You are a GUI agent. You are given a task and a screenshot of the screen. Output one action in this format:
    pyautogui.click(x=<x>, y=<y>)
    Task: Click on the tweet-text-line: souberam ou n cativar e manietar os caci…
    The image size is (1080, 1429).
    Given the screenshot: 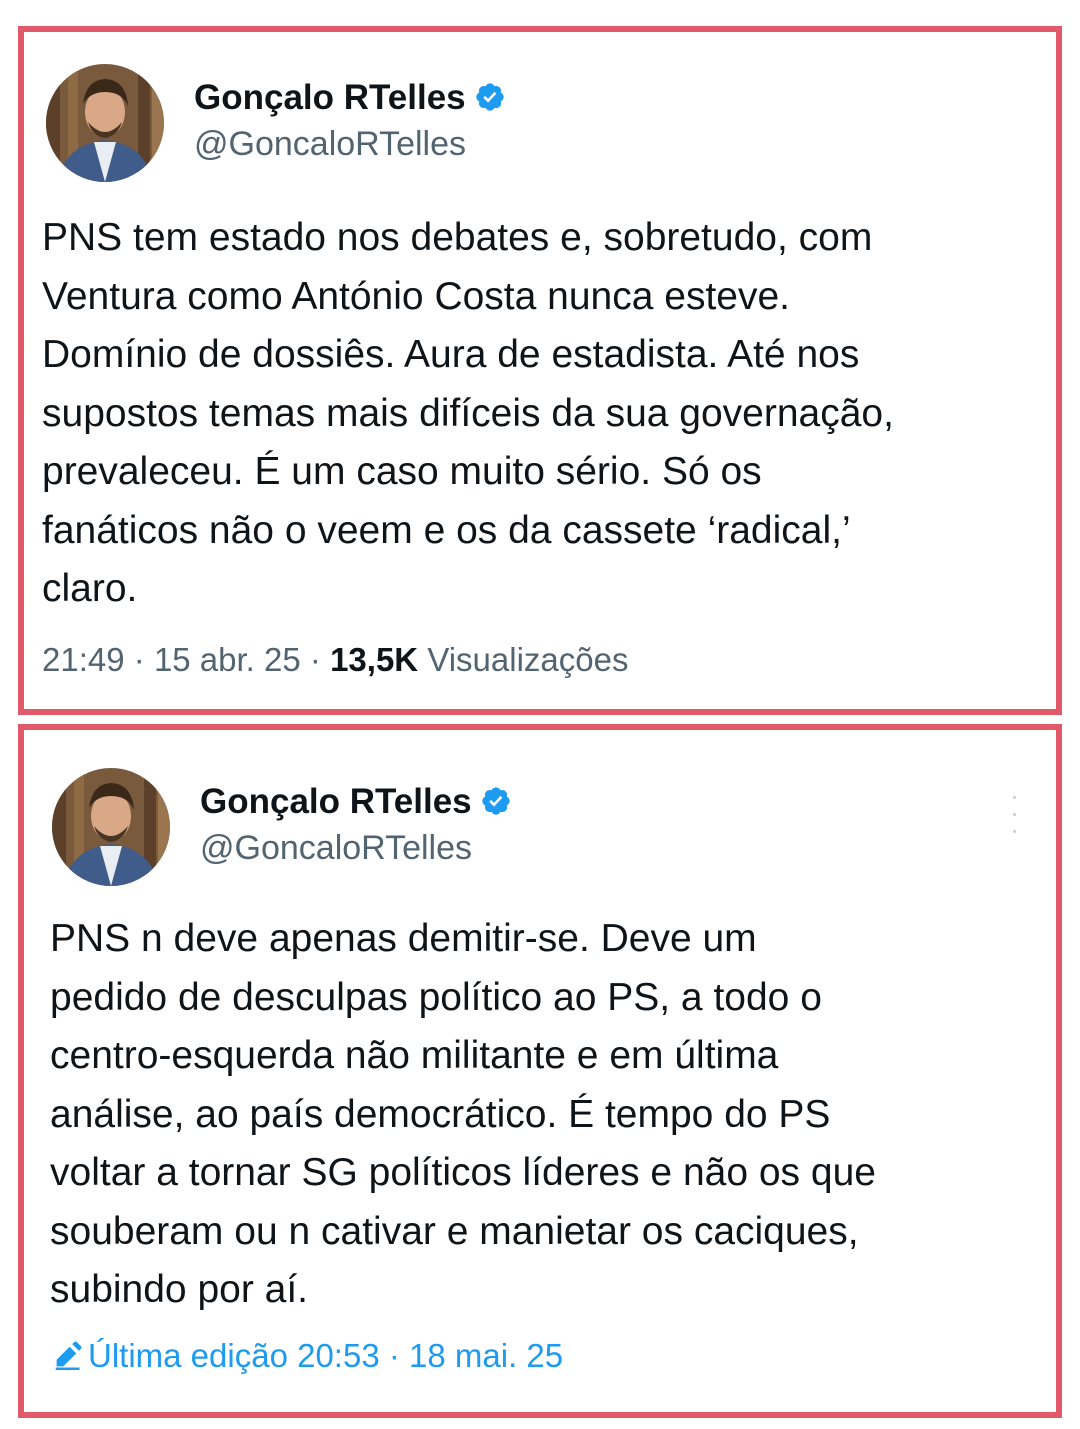 What is the action you would take?
    pyautogui.click(x=454, y=1231)
    